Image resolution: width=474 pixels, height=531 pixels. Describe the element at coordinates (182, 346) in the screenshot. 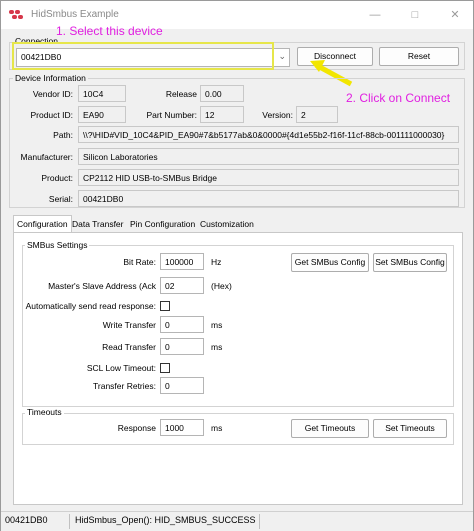

I see `read-transfer-input` at that location.